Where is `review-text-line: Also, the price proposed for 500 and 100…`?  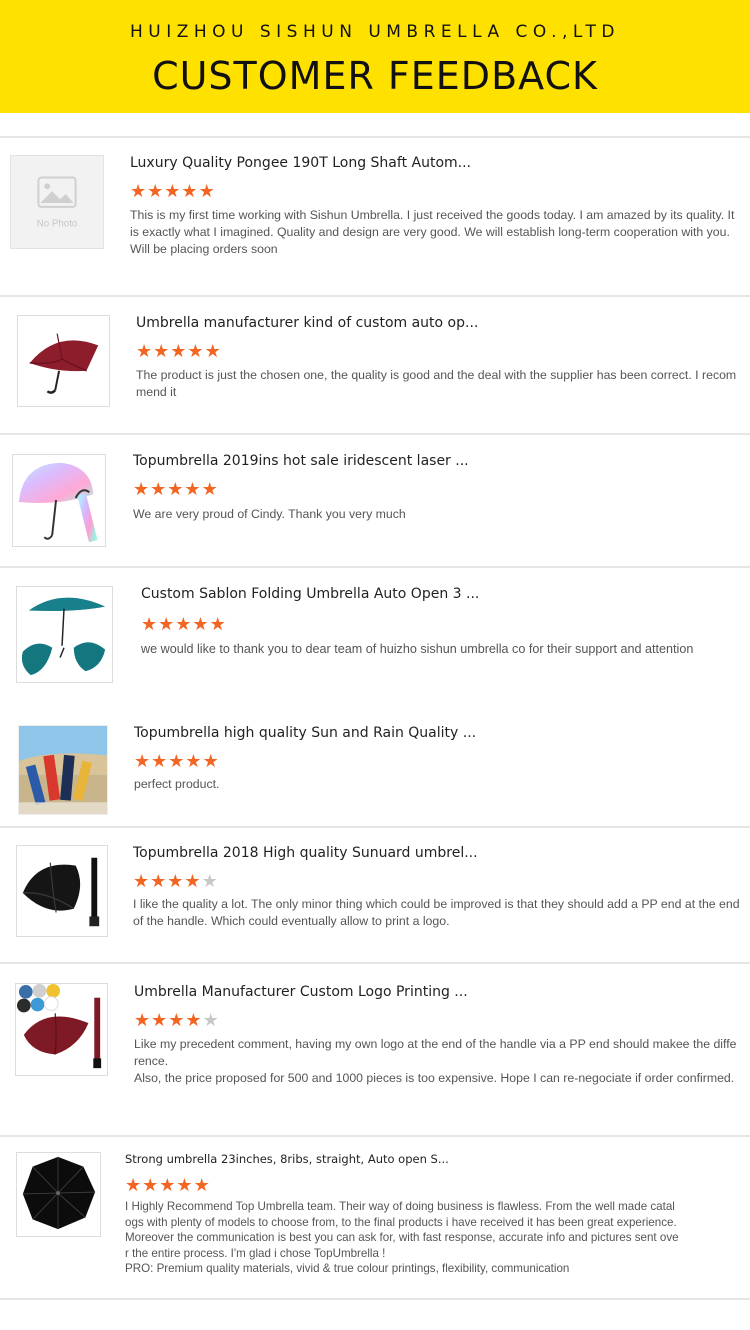
review-text-line: Also, the price proposed for 500 and 100… is located at coordinates (434, 1078).